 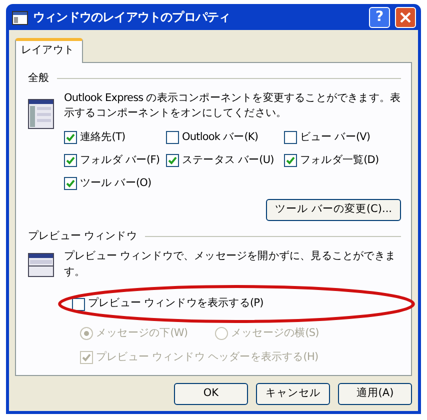 What do you see at coordinates (339, 160) in the screenshot?
I see `checkbox-label: フォルダ一覧(D)` at bounding box center [339, 160].